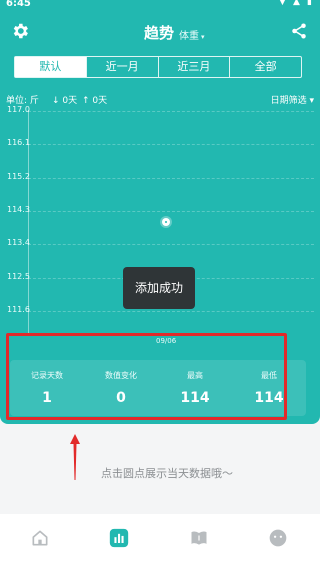 This screenshot has height=564, width=320. I want to click on top-bar: 趋势 体重 ▾, so click(160, 32).